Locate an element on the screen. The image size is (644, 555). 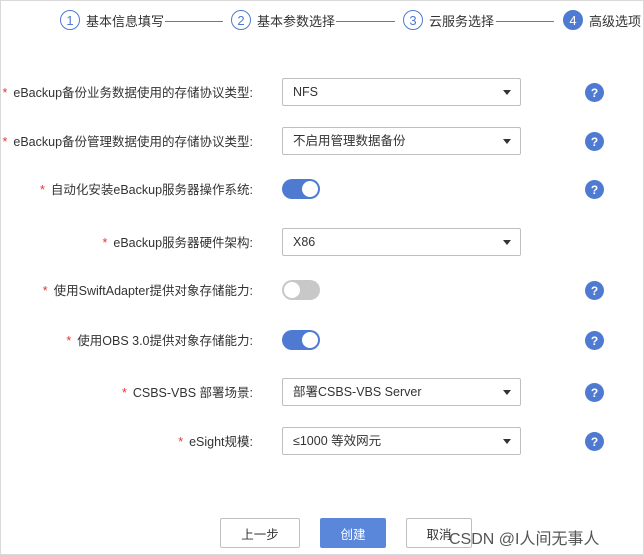
esight-scale-select: ≤1000 等效网元 is located at coordinates (401, 441).